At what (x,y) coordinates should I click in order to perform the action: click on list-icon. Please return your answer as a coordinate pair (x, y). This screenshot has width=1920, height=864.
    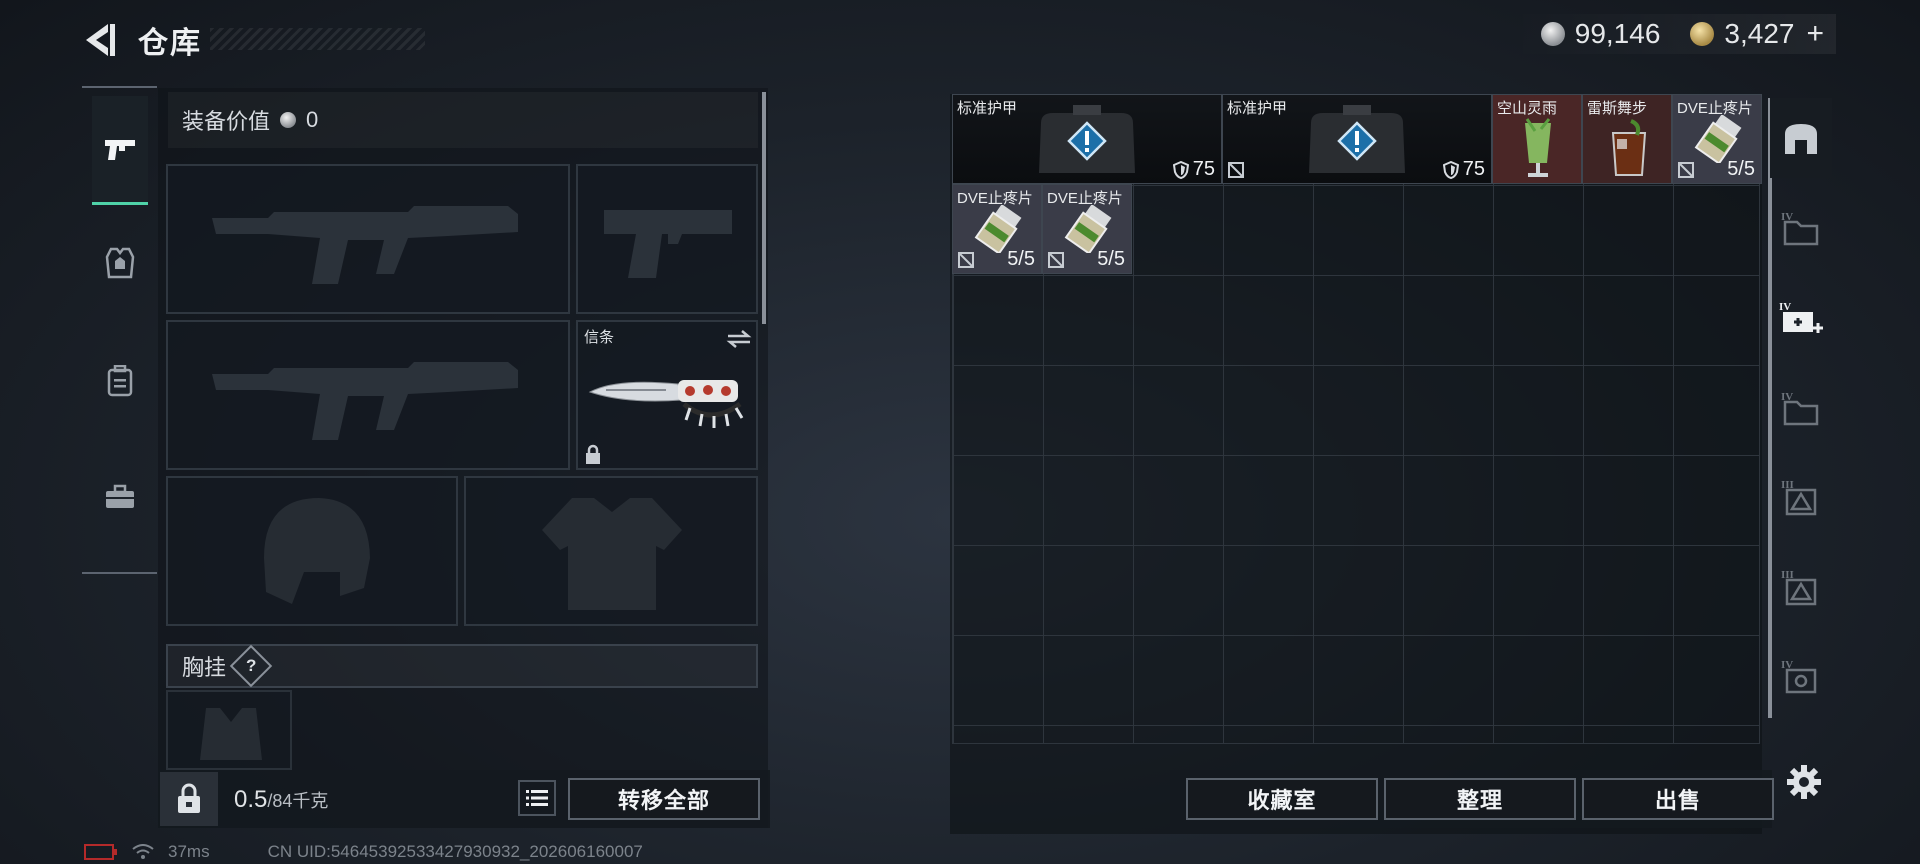
    Looking at the image, I should click on (537, 798).